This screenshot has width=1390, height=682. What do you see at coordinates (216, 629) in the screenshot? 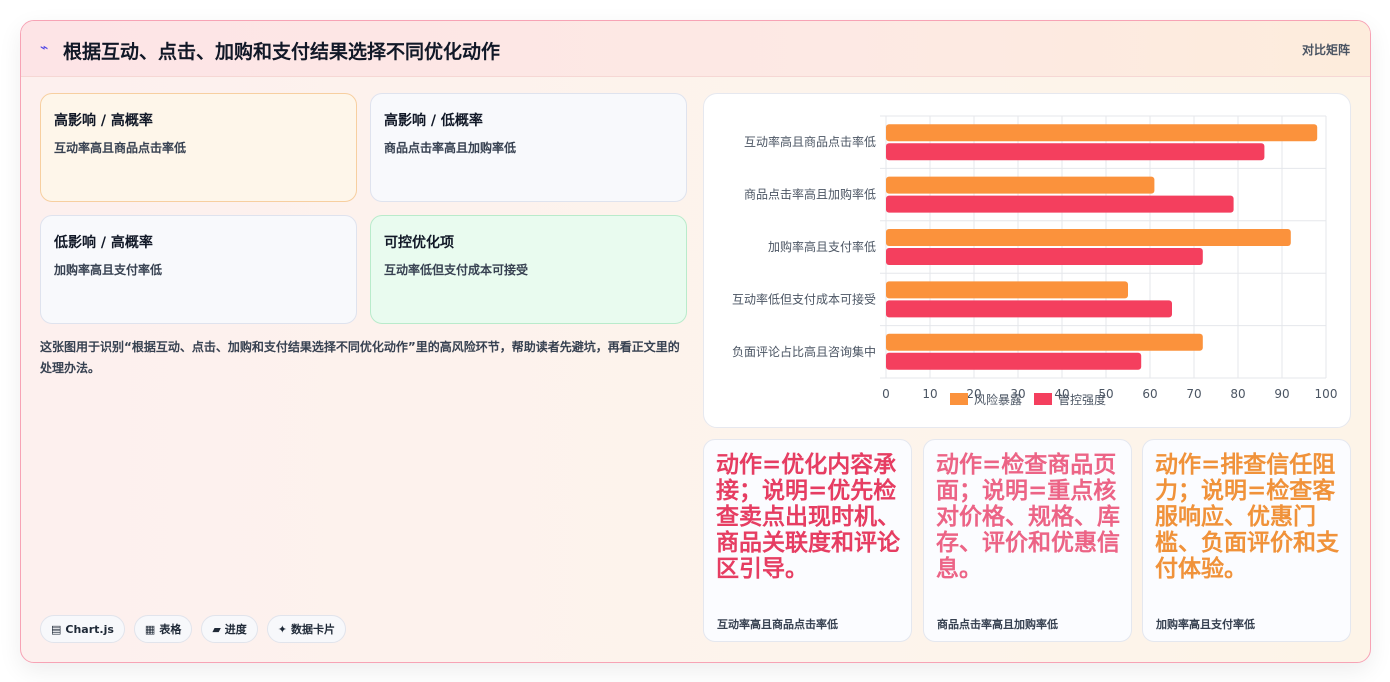
I see `progress-icon: ▰` at bounding box center [216, 629].